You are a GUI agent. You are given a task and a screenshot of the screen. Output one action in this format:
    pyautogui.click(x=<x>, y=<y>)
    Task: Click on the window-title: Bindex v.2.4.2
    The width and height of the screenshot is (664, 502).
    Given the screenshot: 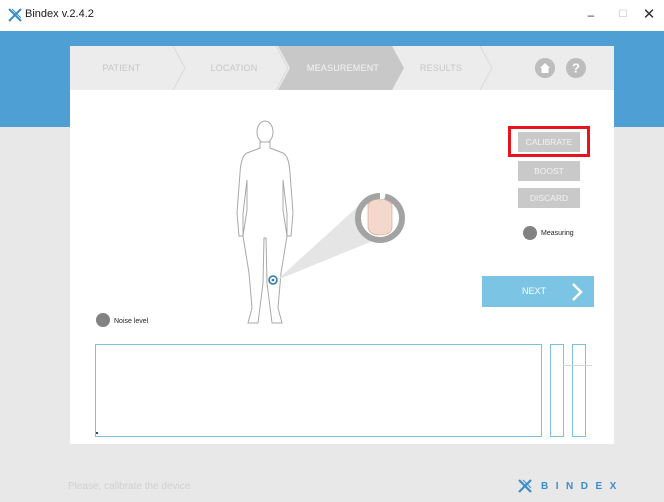 What is the action you would take?
    pyautogui.click(x=59, y=14)
    